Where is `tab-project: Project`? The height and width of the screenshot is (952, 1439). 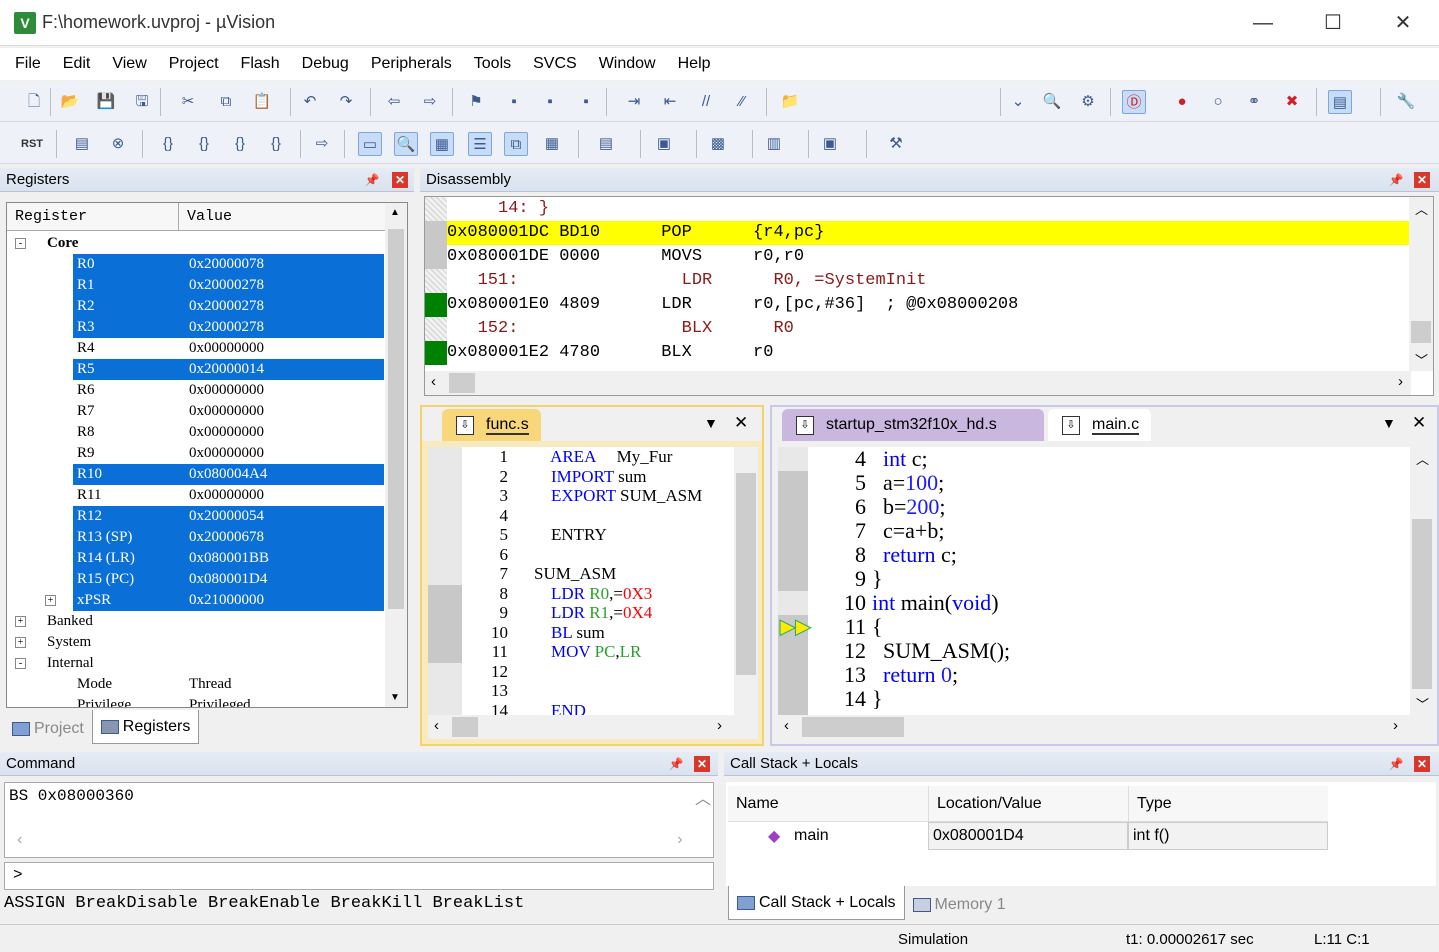 tab-project: Project is located at coordinates (48, 729).